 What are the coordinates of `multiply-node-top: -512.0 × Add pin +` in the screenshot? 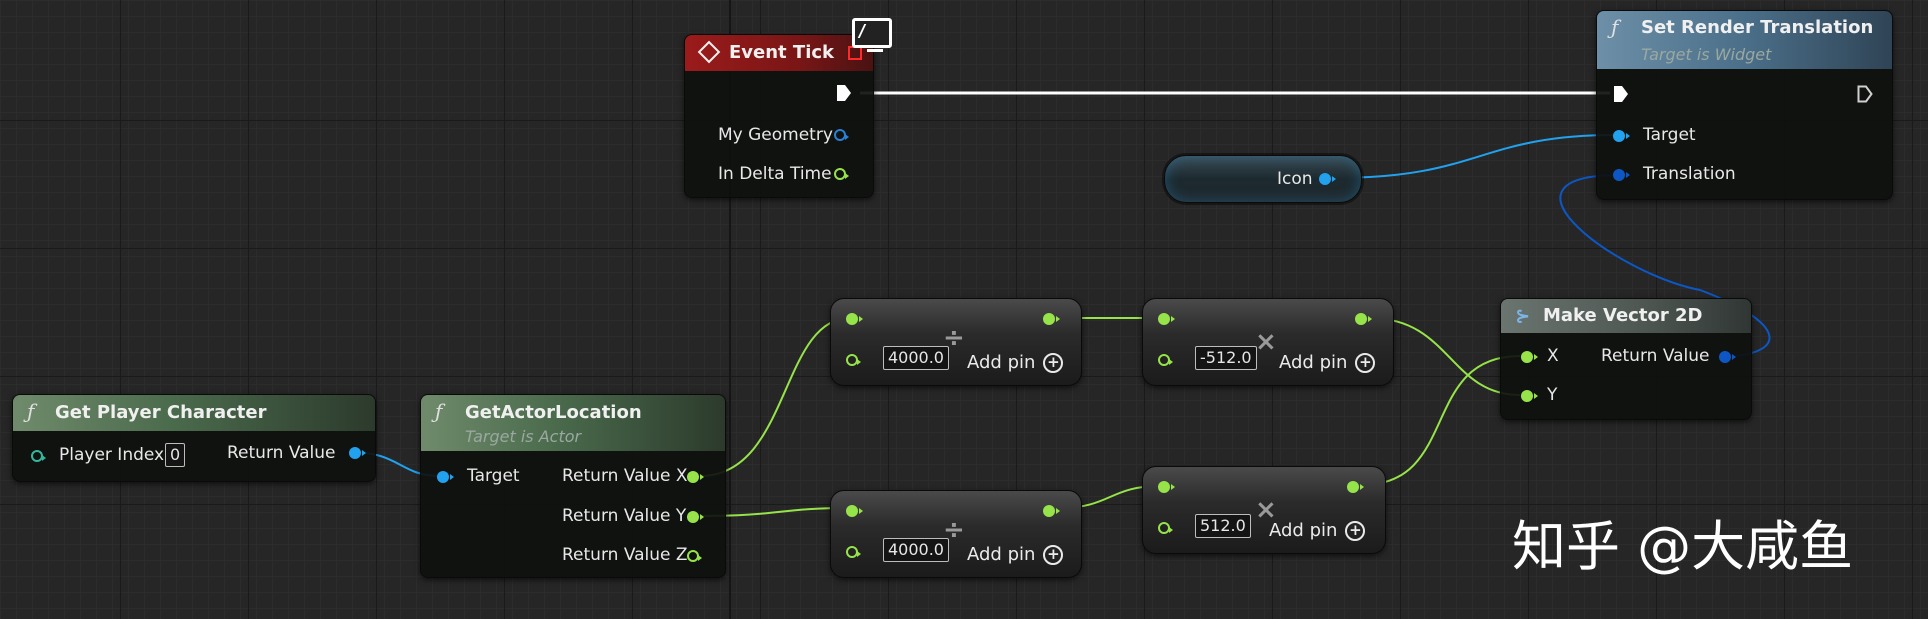 It's located at (1268, 342).